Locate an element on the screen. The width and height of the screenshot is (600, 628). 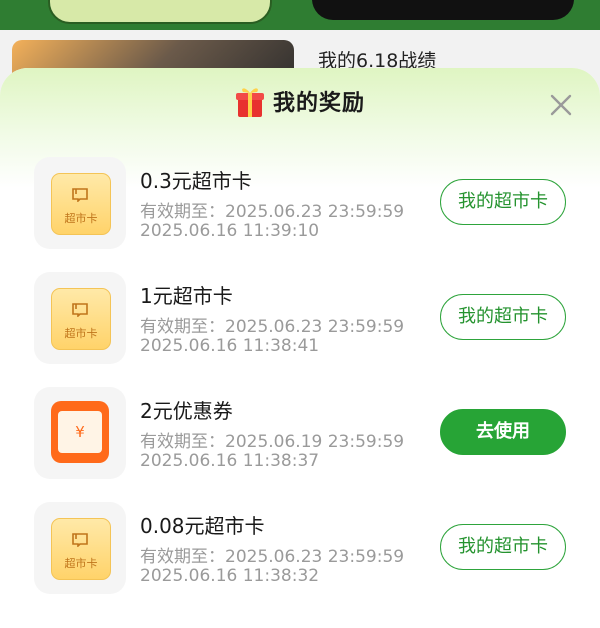
sheet-header: 我的奖励 is located at coordinates (300, 103).